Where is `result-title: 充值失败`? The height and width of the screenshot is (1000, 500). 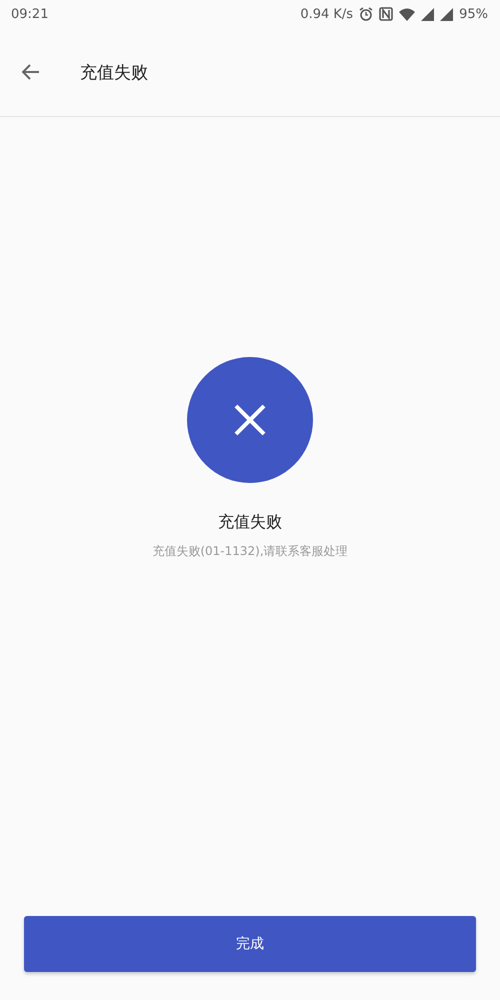
result-title: 充值失败 is located at coordinates (250, 522).